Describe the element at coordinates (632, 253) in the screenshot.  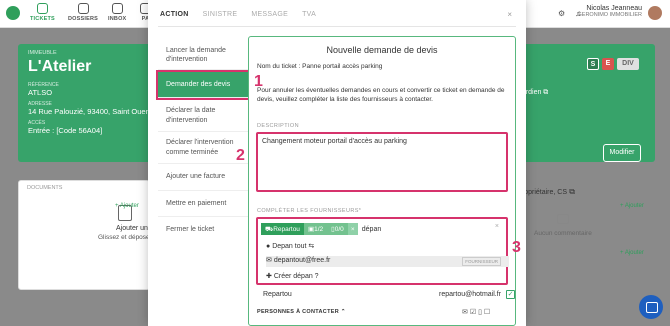
I see `comment-add-link: + Ajouter` at that location.